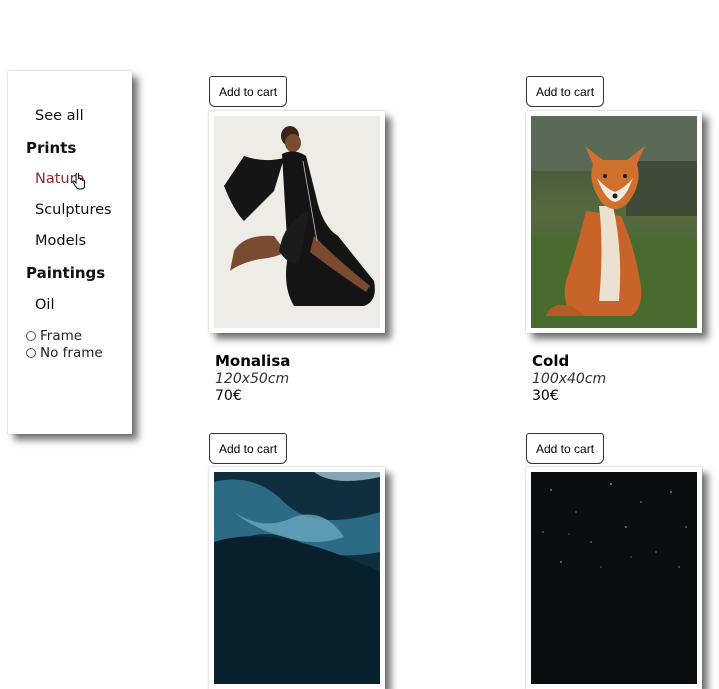 This screenshot has height=689, width=719. What do you see at coordinates (59, 116) in the screenshot?
I see `see-all-link: See all` at bounding box center [59, 116].